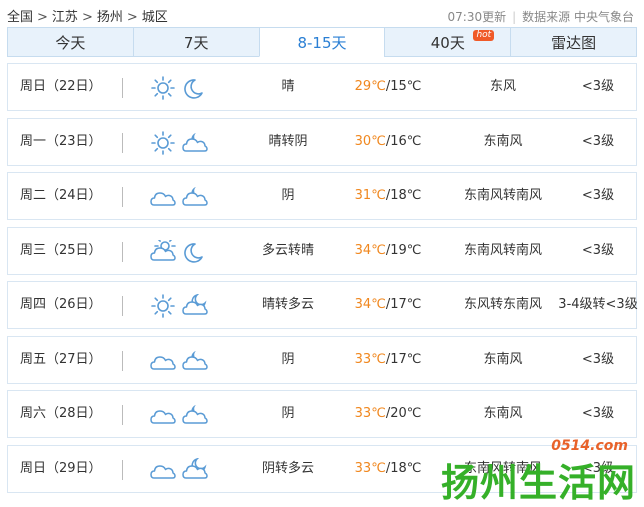 The height and width of the screenshot is (507, 644). I want to click on forecast-row: 周六（28日） 阴 33℃/20℃ 东南风 <3级, so click(322, 414).